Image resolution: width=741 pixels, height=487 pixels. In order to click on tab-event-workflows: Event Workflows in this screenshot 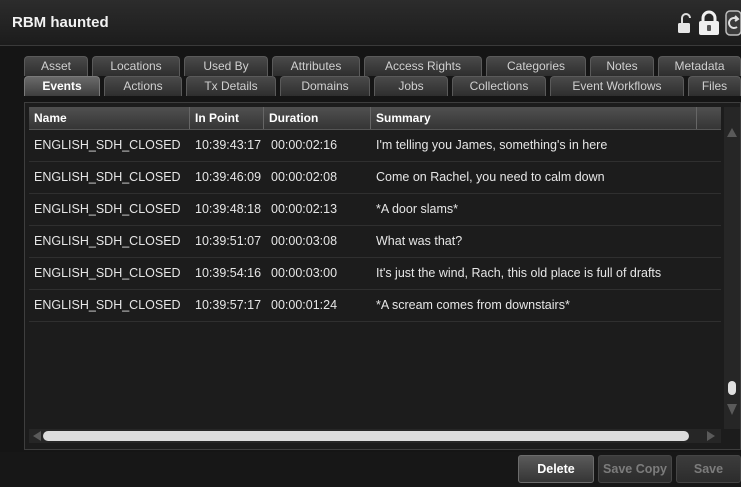, I will do `click(617, 86)`.